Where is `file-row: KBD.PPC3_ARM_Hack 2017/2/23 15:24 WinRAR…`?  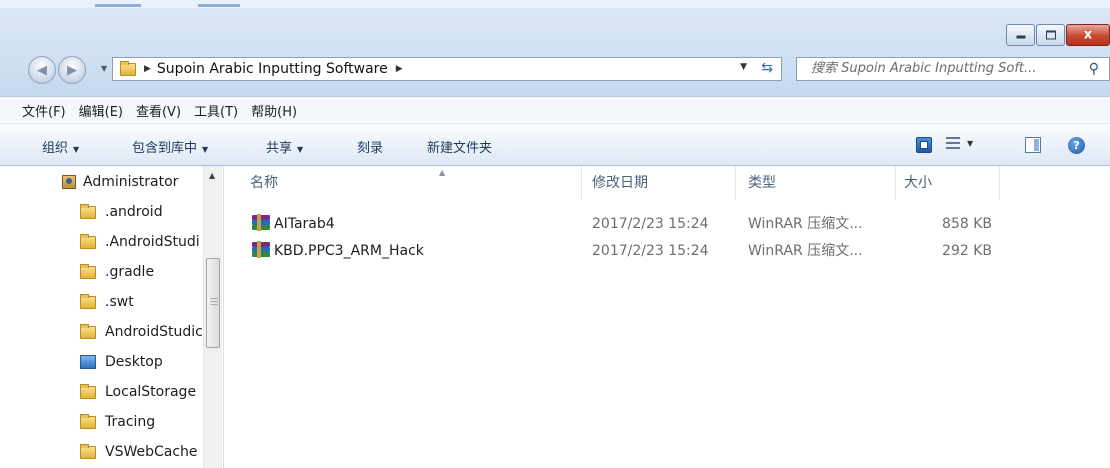 file-row: KBD.PPC3_ARM_Hack 2017/2/23 15:24 WinRAR… is located at coordinates (667, 251).